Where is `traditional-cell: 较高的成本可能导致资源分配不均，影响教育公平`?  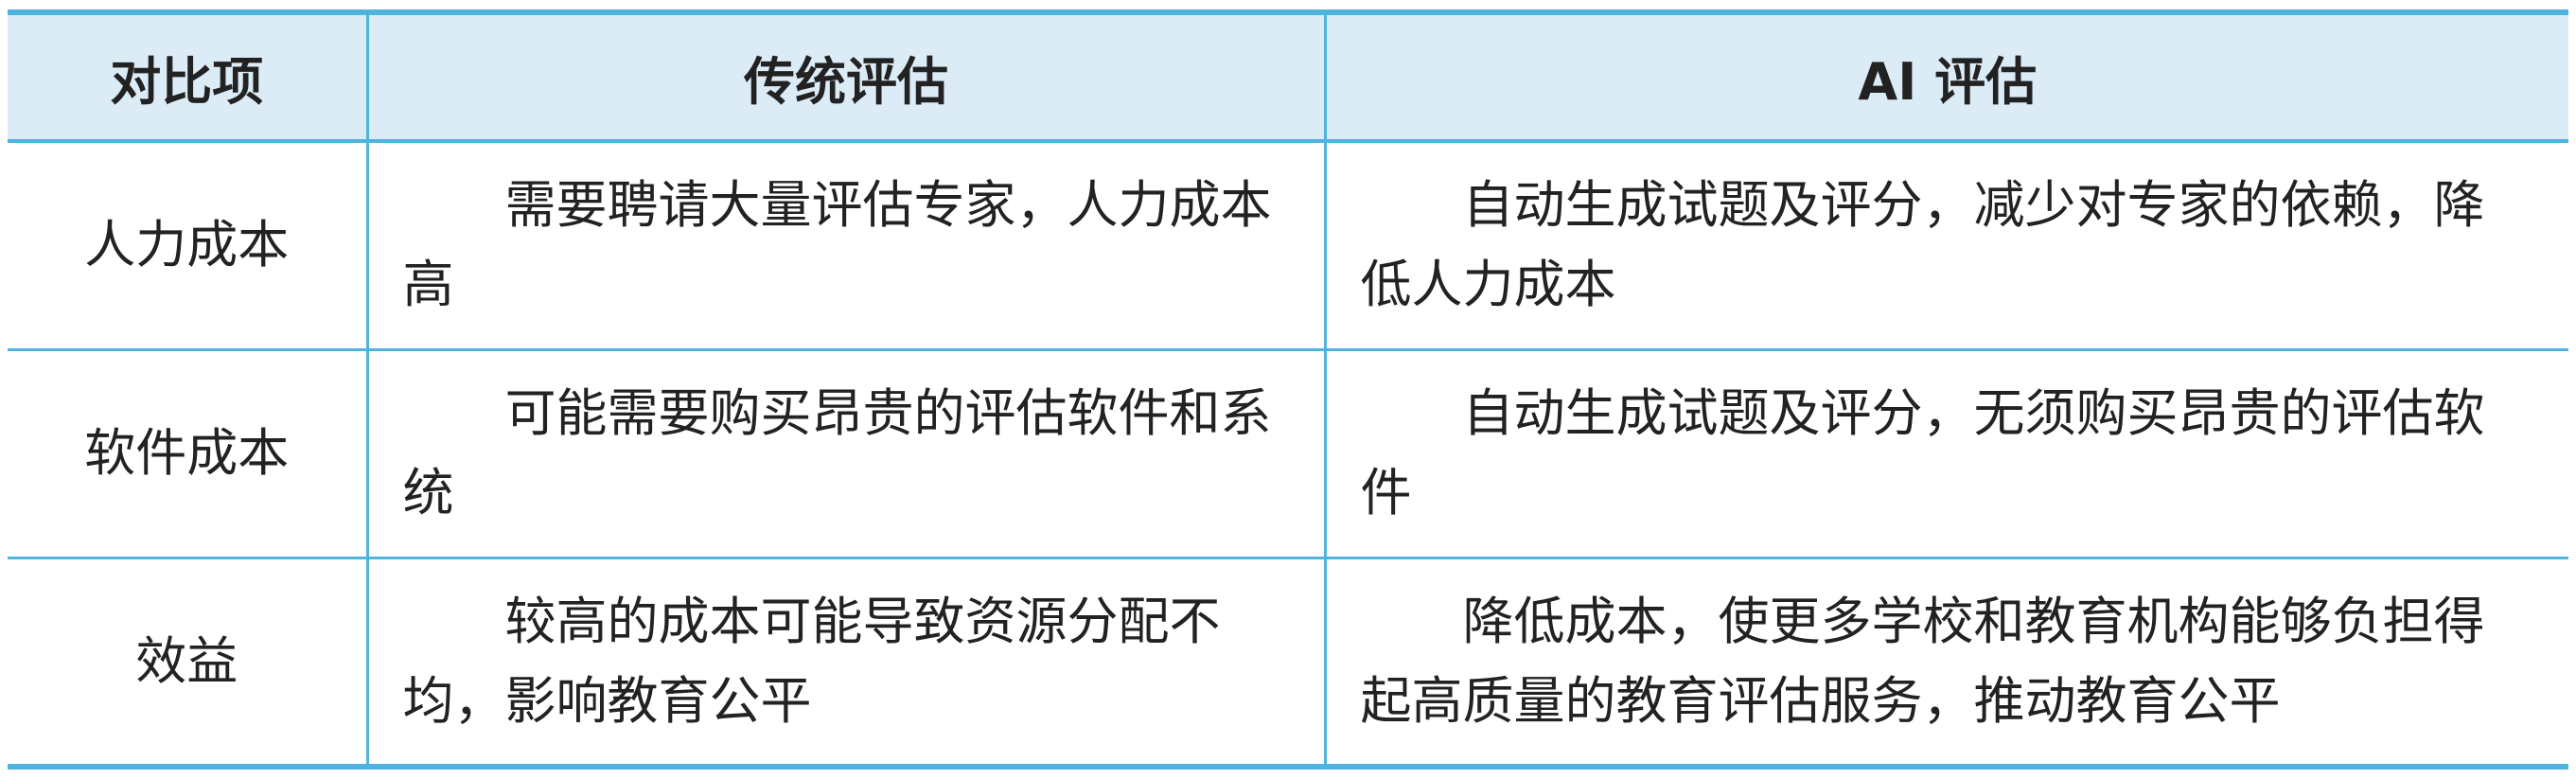
traditional-cell: 较高的成本可能导致资源分配不均，影响教育公平 is located at coordinates (845, 662).